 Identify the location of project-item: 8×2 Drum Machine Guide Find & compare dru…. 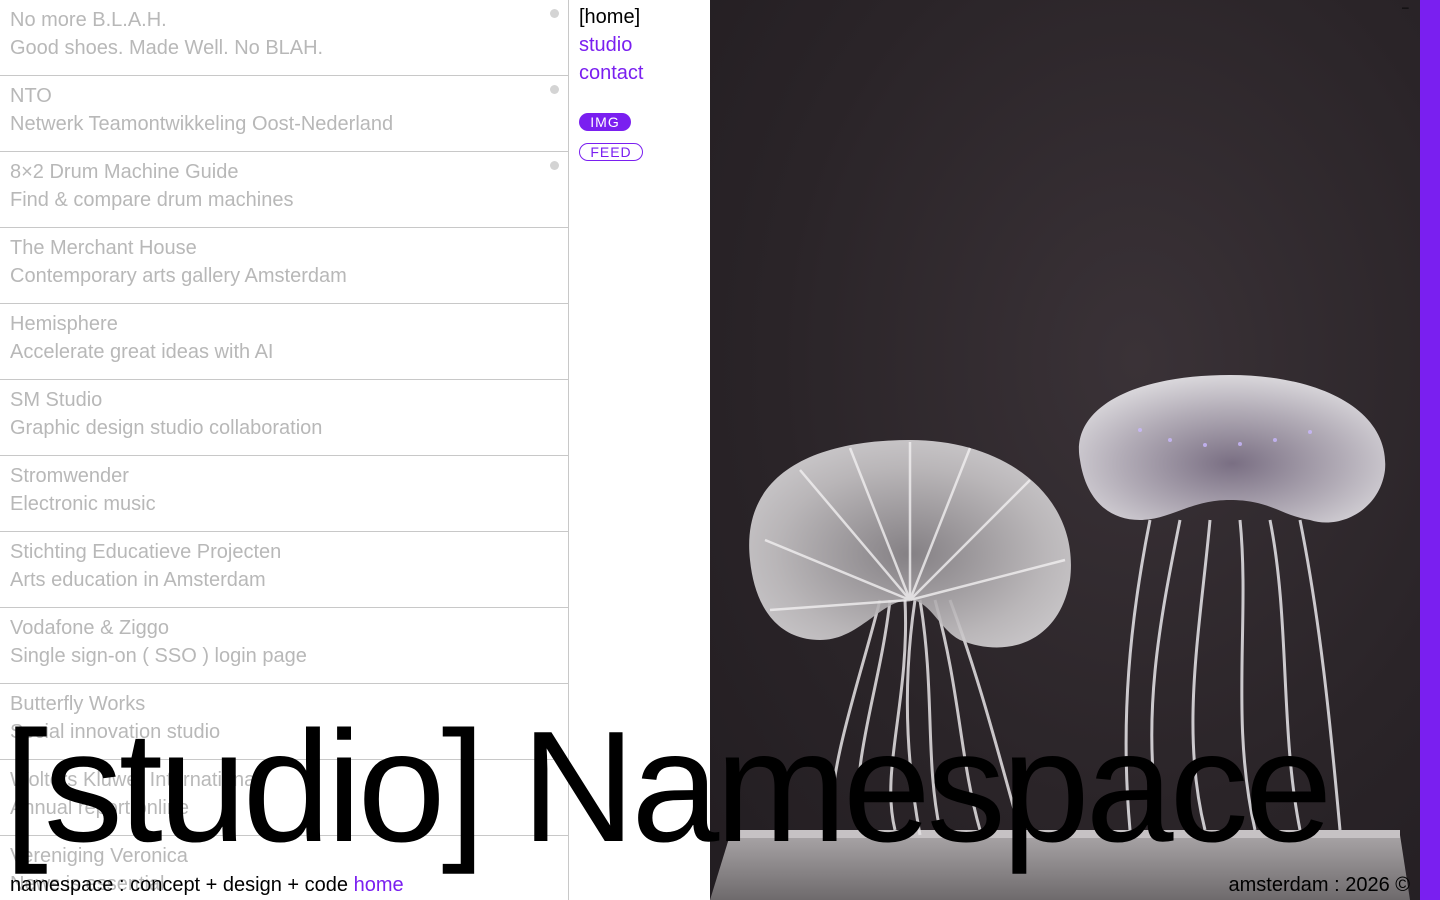
(284, 190).